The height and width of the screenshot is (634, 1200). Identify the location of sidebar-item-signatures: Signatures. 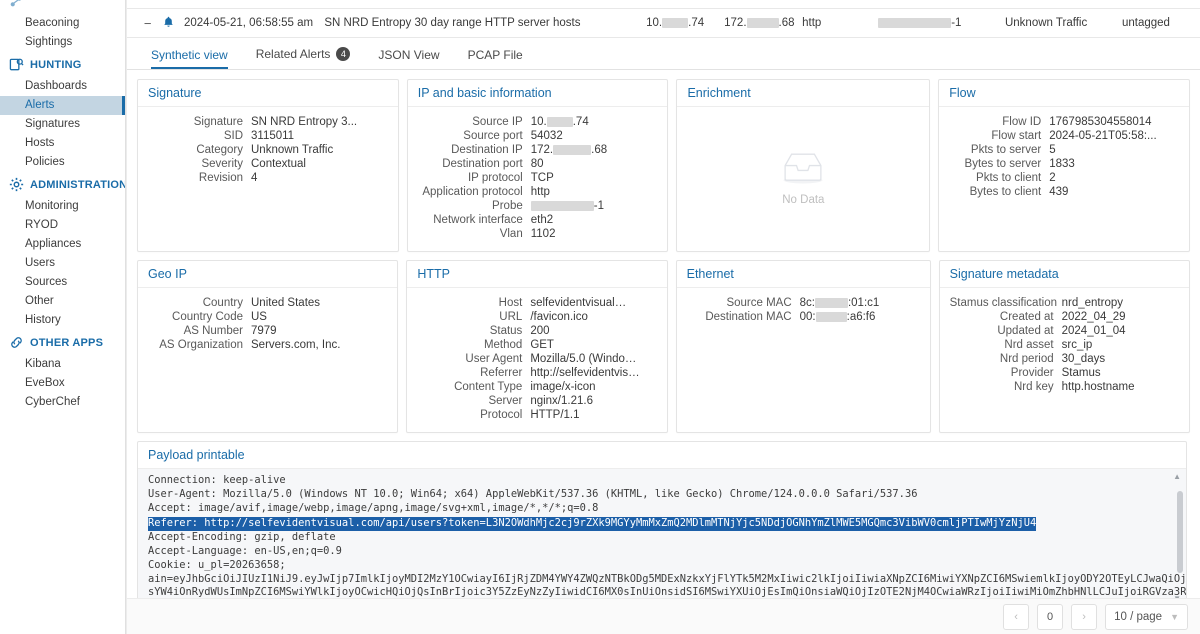
(62, 124).